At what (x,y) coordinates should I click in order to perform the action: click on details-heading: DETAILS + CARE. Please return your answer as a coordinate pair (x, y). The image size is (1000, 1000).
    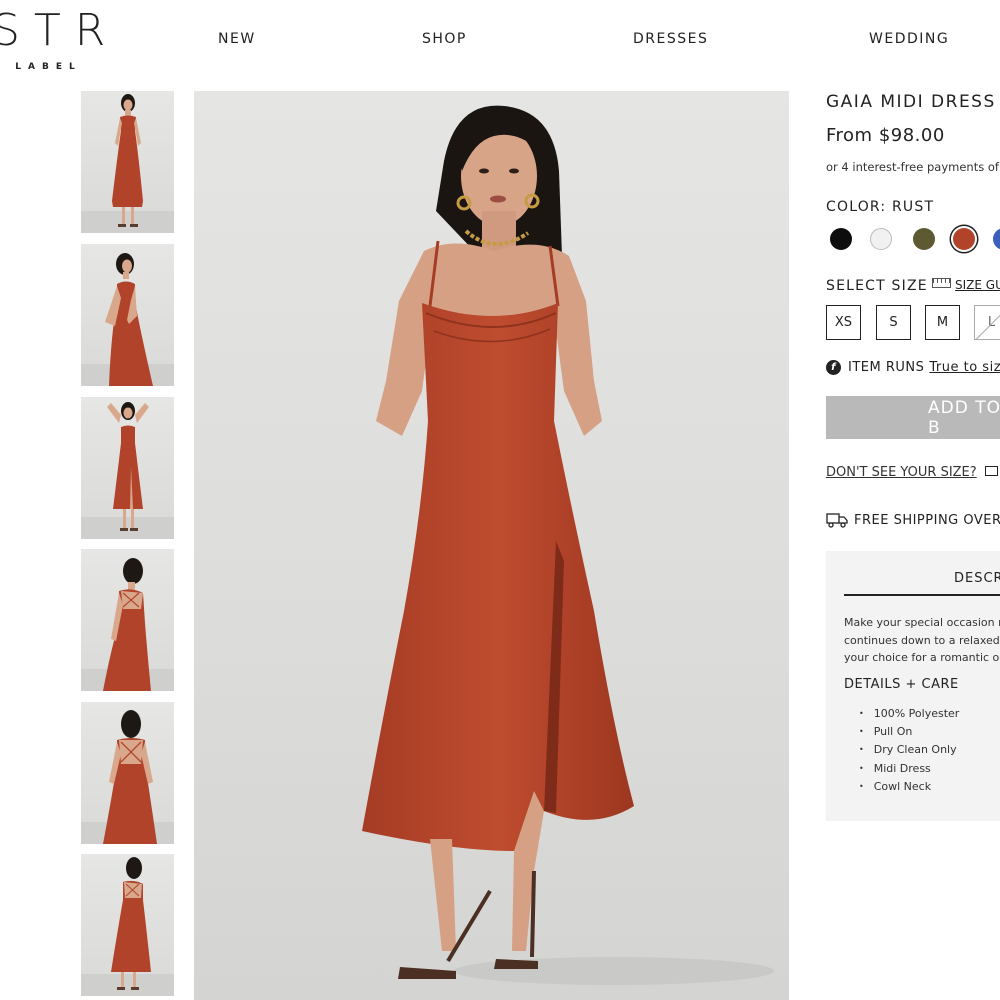
    Looking at the image, I should click on (901, 684).